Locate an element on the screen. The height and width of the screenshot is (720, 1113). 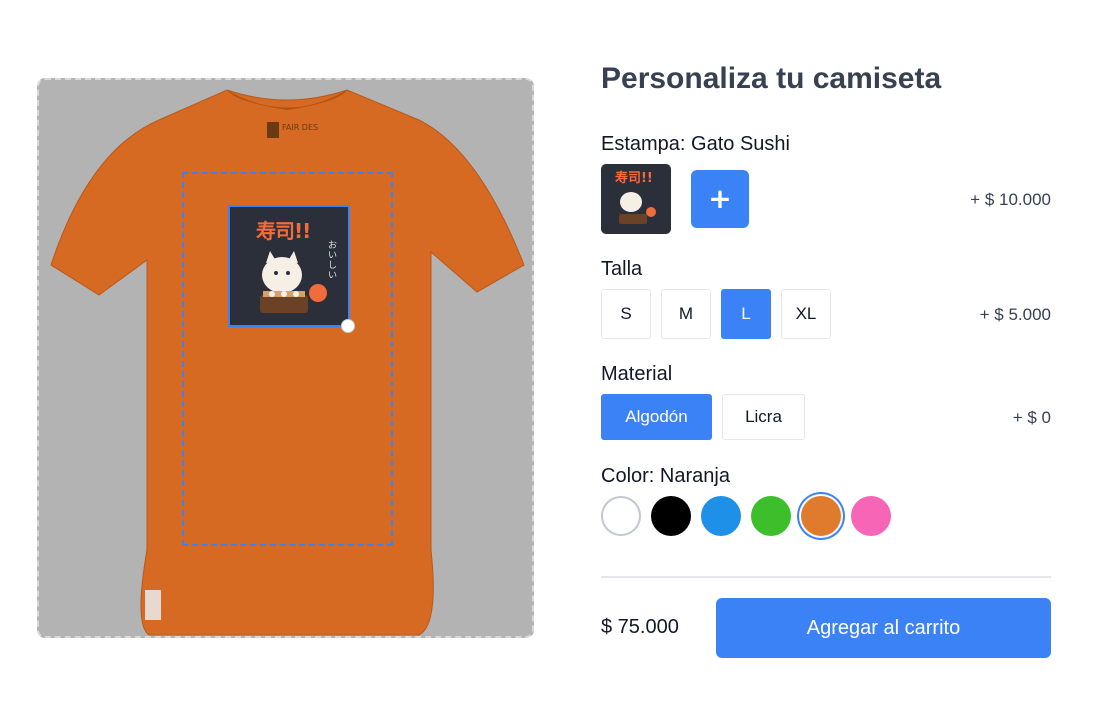
color-swatch-green is located at coordinates (771, 516).